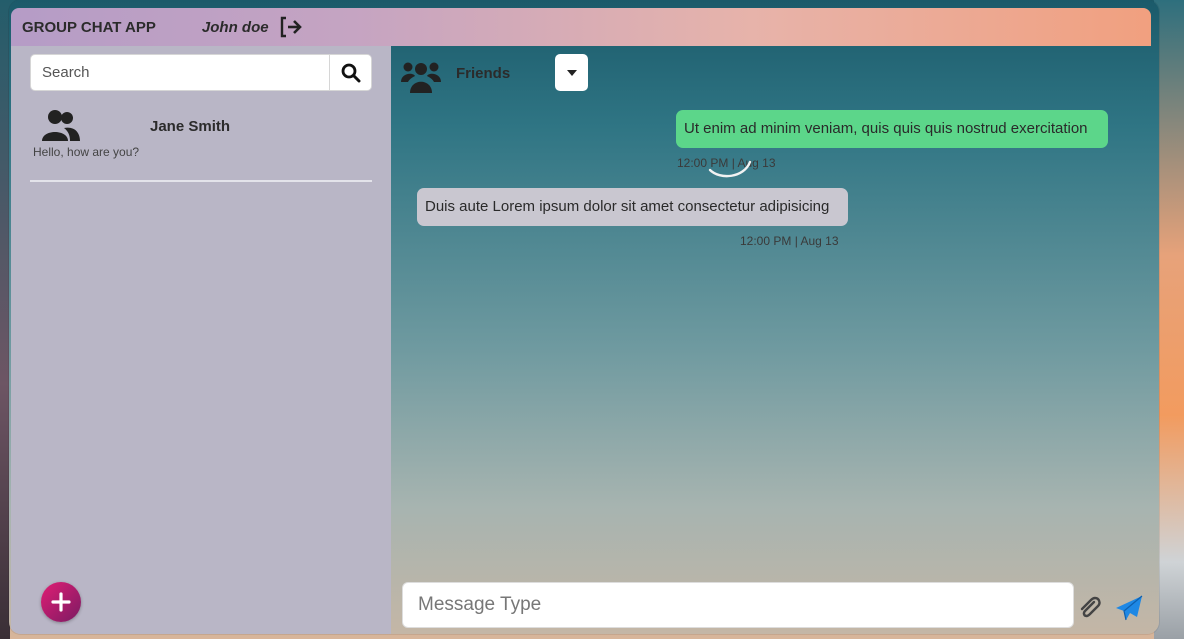 The height and width of the screenshot is (639, 1184). I want to click on current-user-name: John doe, so click(235, 27).